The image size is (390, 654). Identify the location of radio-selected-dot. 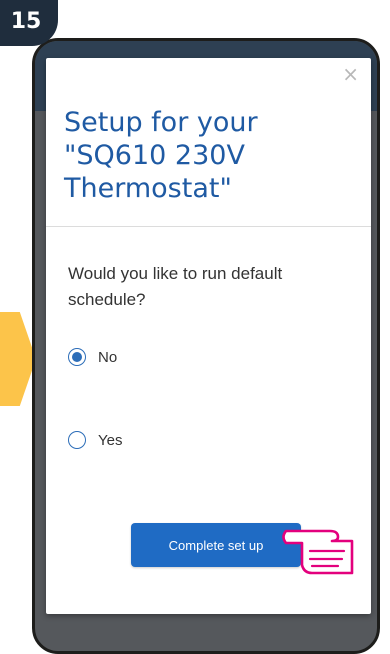
(77, 357).